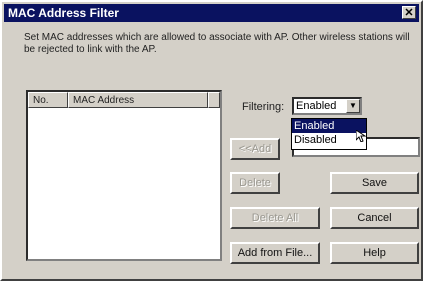 This screenshot has width=423, height=281. Describe the element at coordinates (316, 106) in the screenshot. I see `filtering-selected-value: Enabled` at that location.